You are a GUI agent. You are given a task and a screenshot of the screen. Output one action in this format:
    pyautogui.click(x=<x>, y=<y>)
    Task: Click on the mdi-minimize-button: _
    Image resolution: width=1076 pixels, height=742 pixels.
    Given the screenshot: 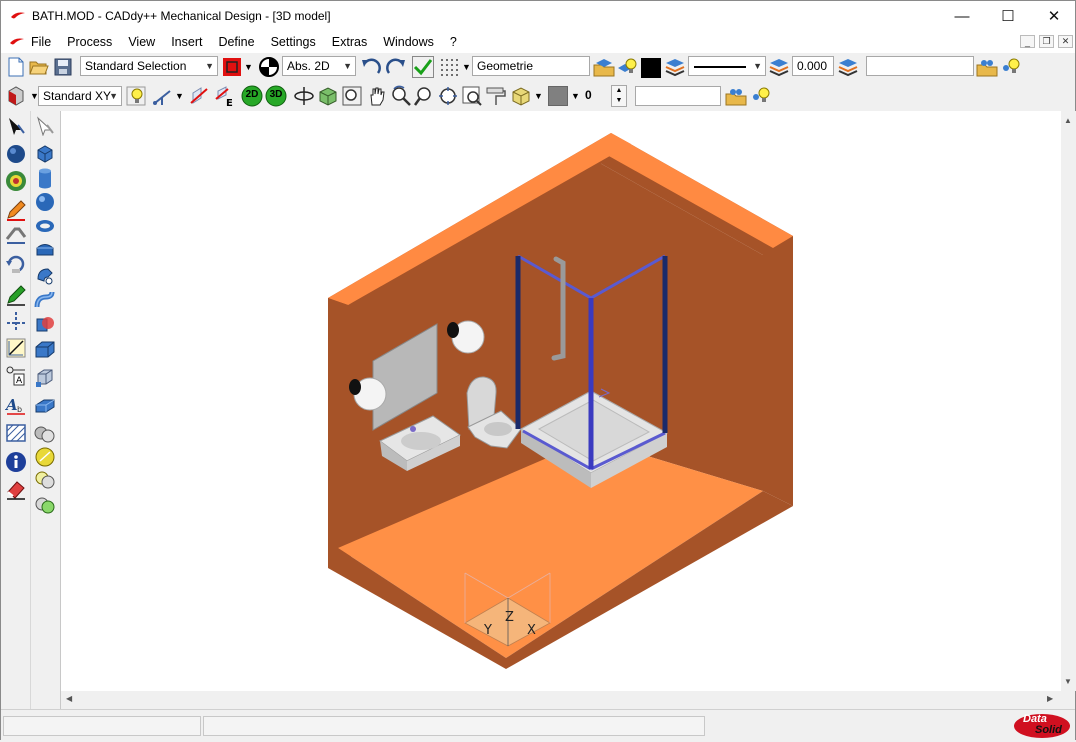 What is the action you would take?
    pyautogui.click(x=1027, y=41)
    